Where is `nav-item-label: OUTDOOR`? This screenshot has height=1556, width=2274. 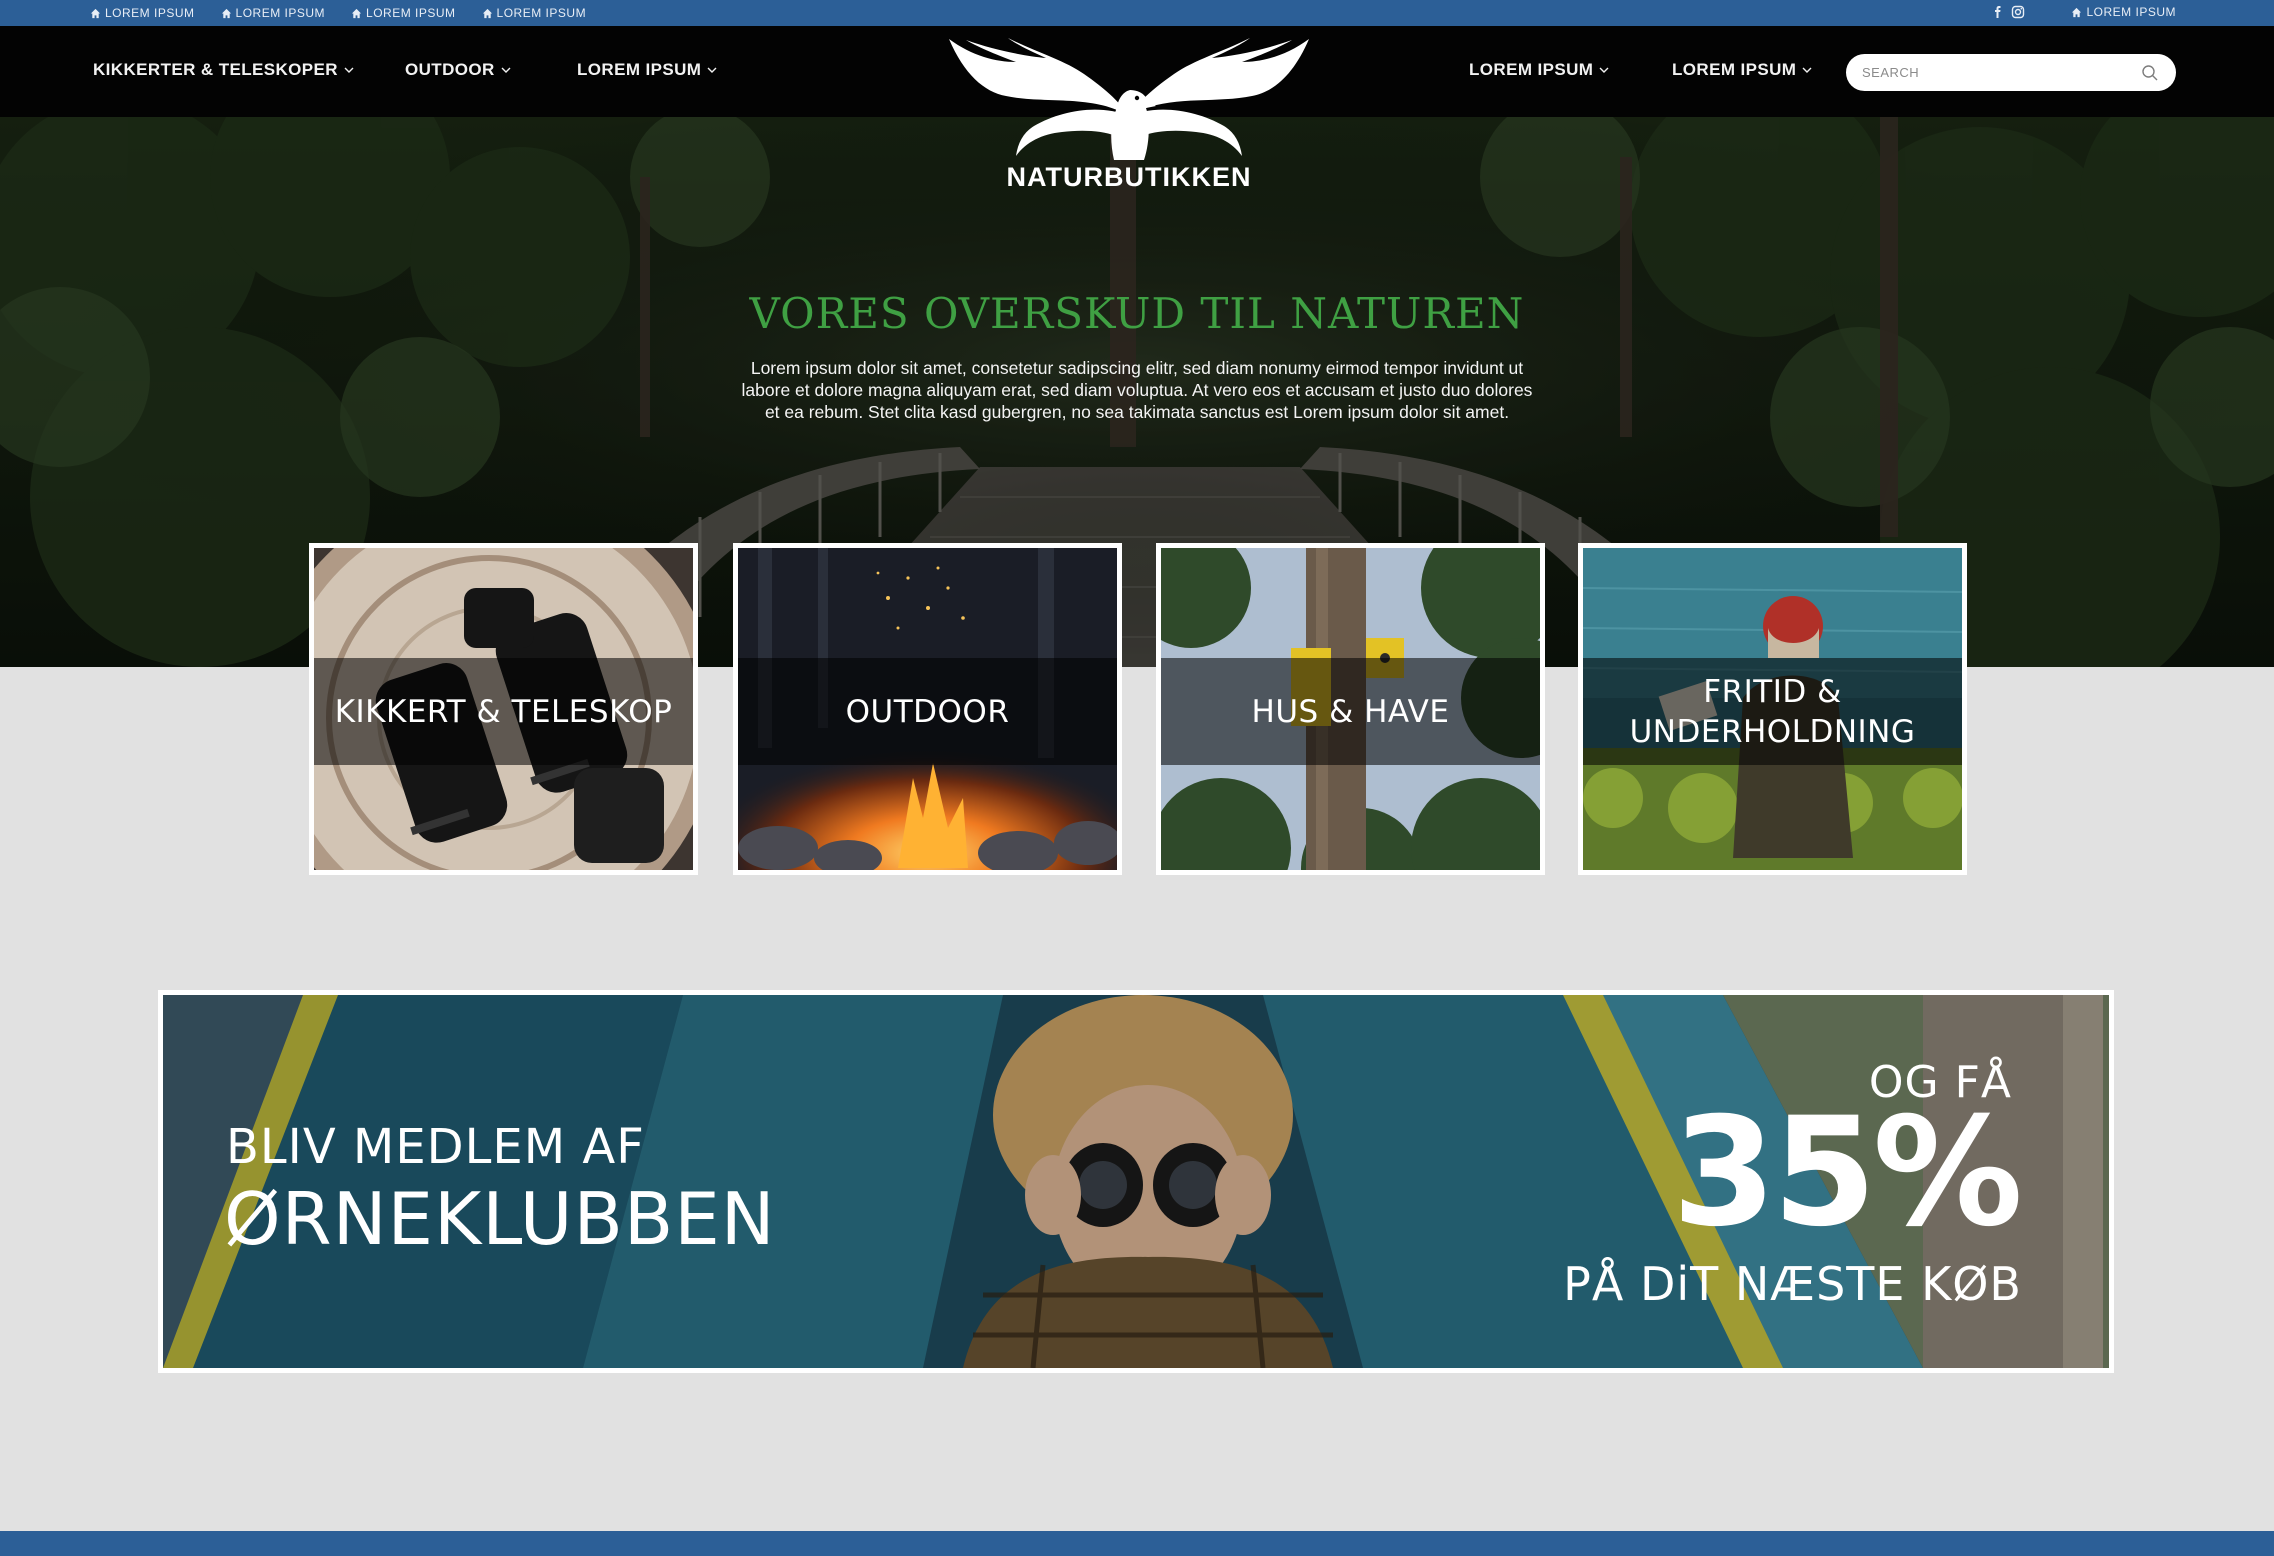 nav-item-label: OUTDOOR is located at coordinates (450, 69).